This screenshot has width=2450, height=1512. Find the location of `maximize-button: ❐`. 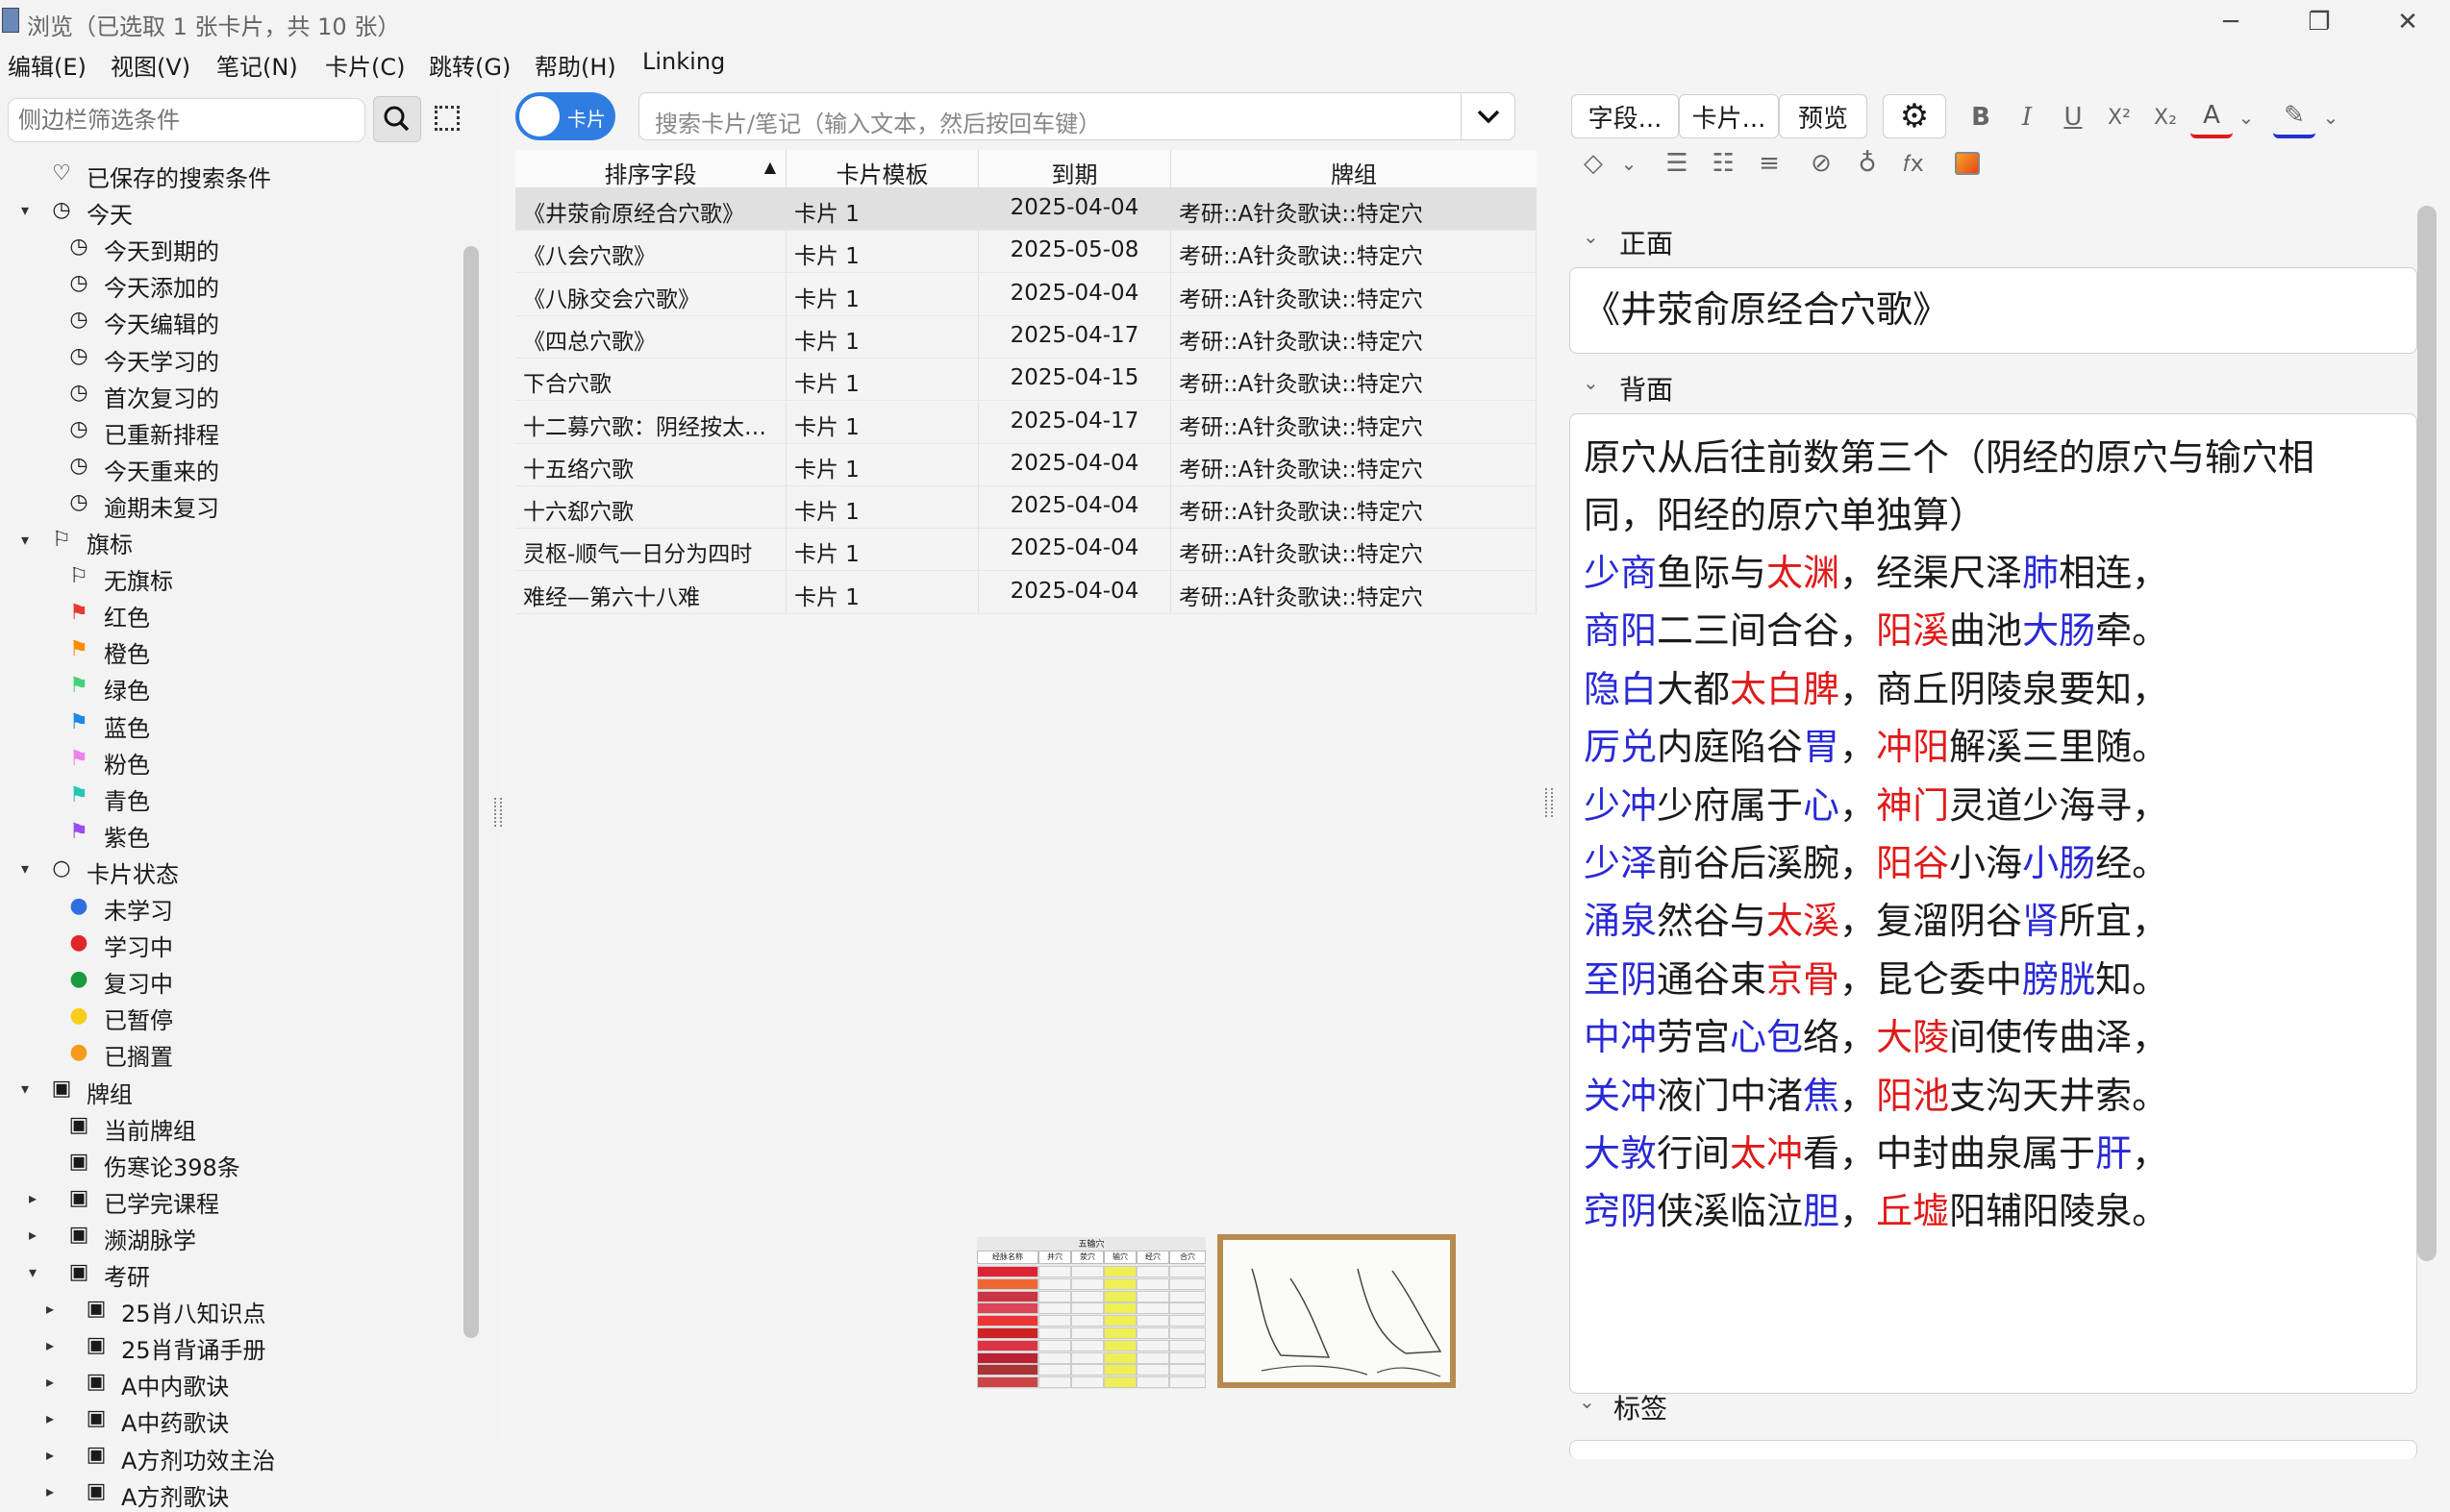

maximize-button: ❐ is located at coordinates (2319, 22).